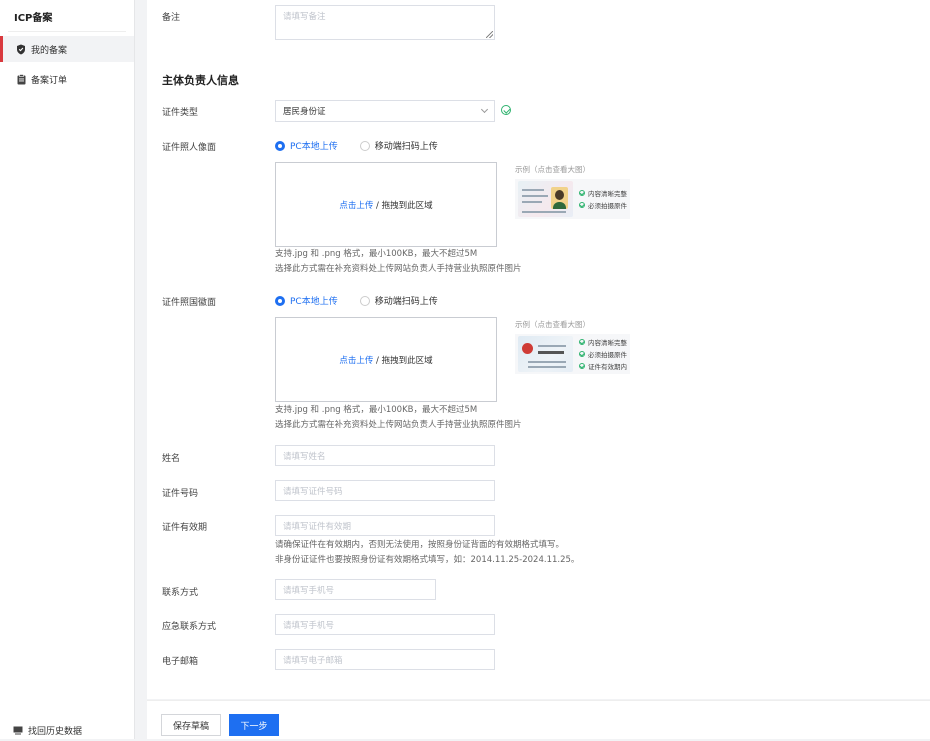  What do you see at coordinates (304, 112) in the screenshot?
I see `cert-type-value: 居民身份证` at bounding box center [304, 112].